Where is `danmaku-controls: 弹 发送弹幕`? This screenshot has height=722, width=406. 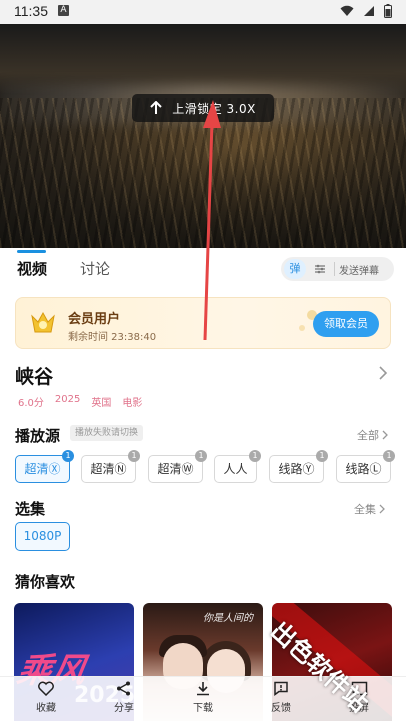
danmaku-controls: 弹 发送弹幕 is located at coordinates (337, 269).